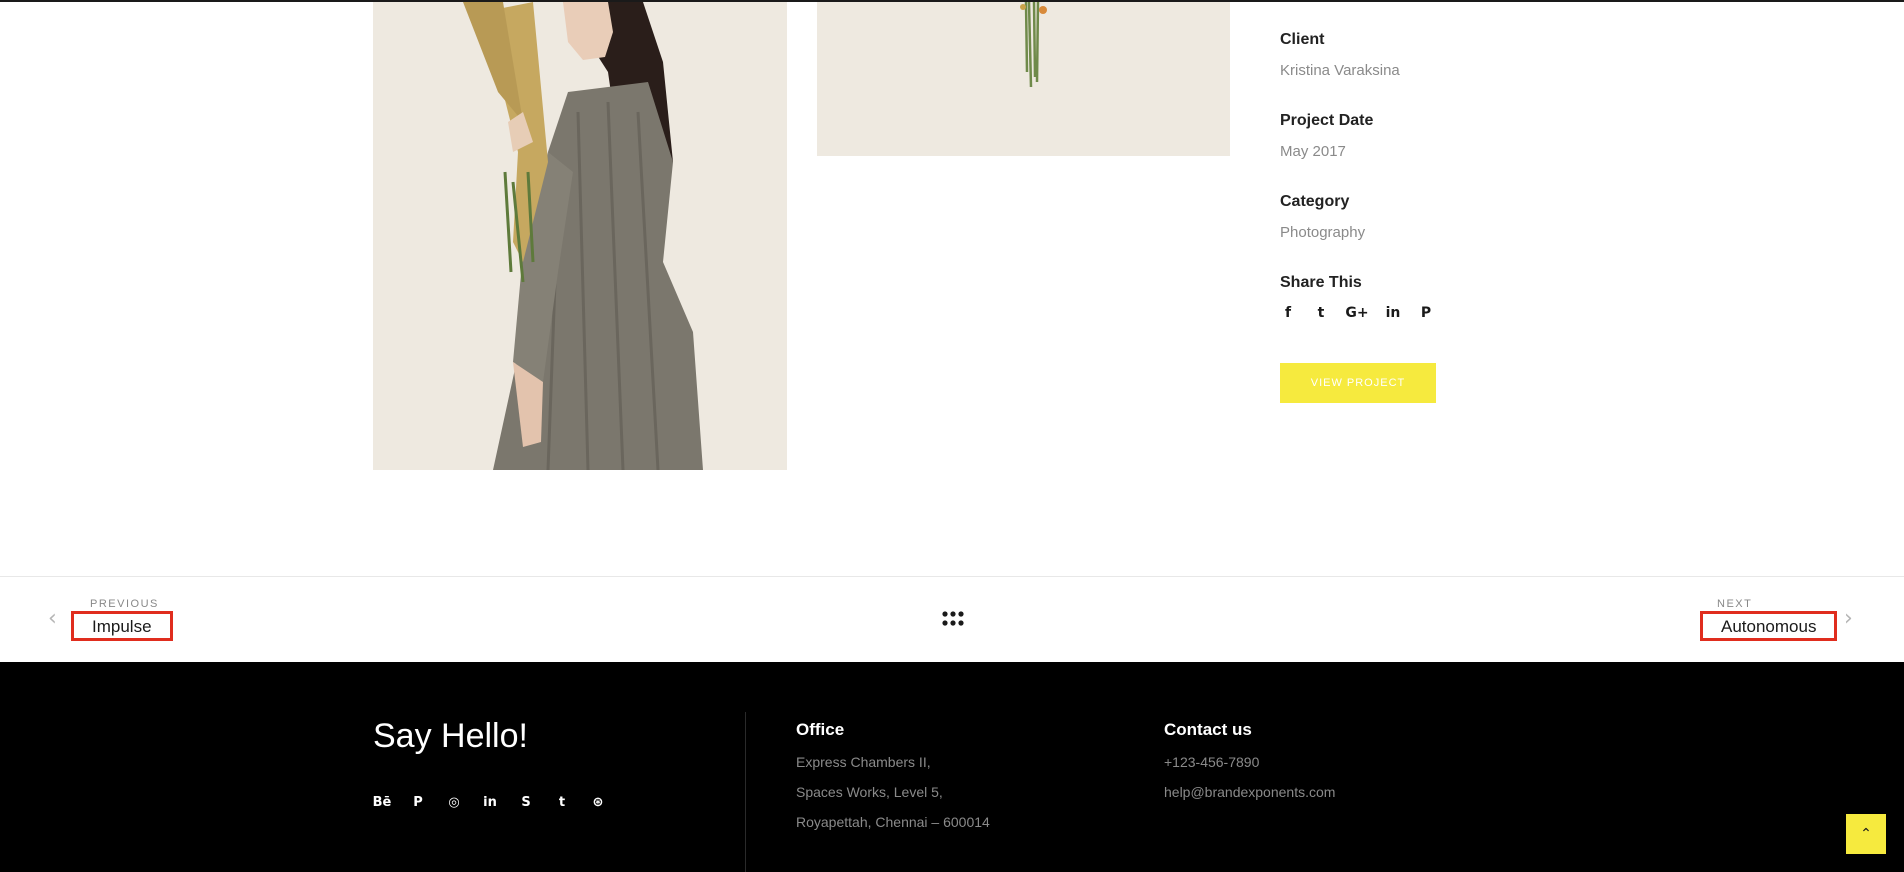 The height and width of the screenshot is (872, 1904). I want to click on instagram-icon: ◎, so click(454, 802).